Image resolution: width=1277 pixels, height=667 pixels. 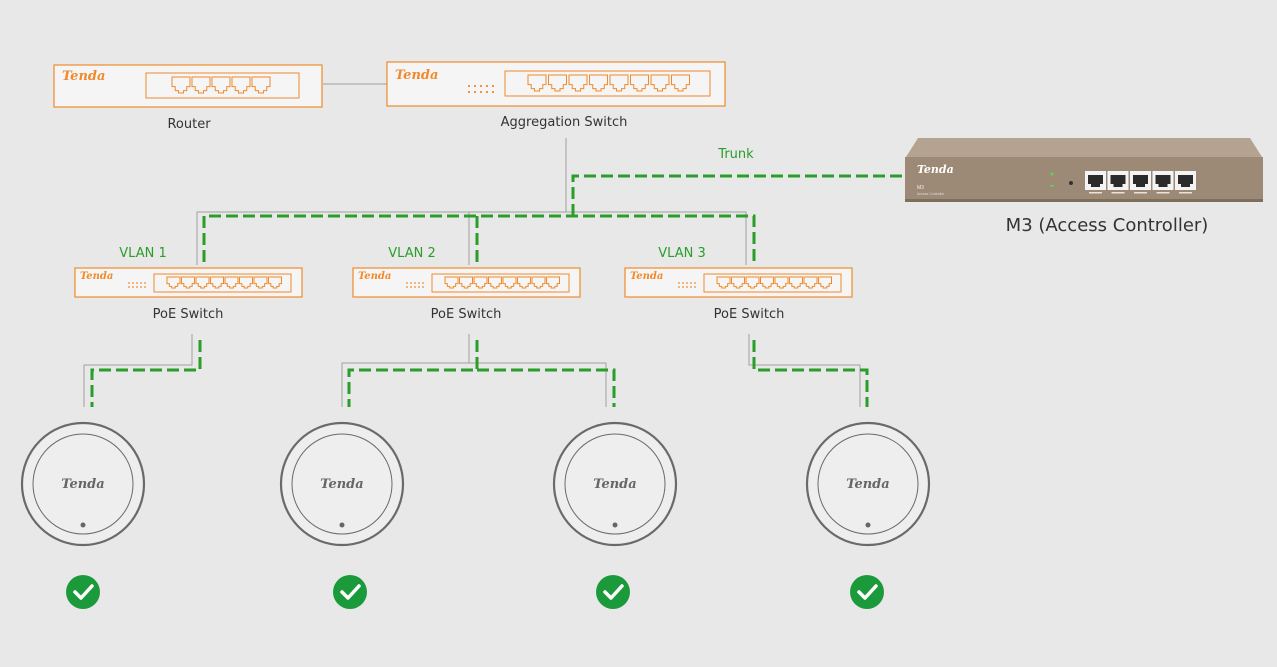 I want to click on poe-switch-3: Tenda, so click(x=738, y=282).